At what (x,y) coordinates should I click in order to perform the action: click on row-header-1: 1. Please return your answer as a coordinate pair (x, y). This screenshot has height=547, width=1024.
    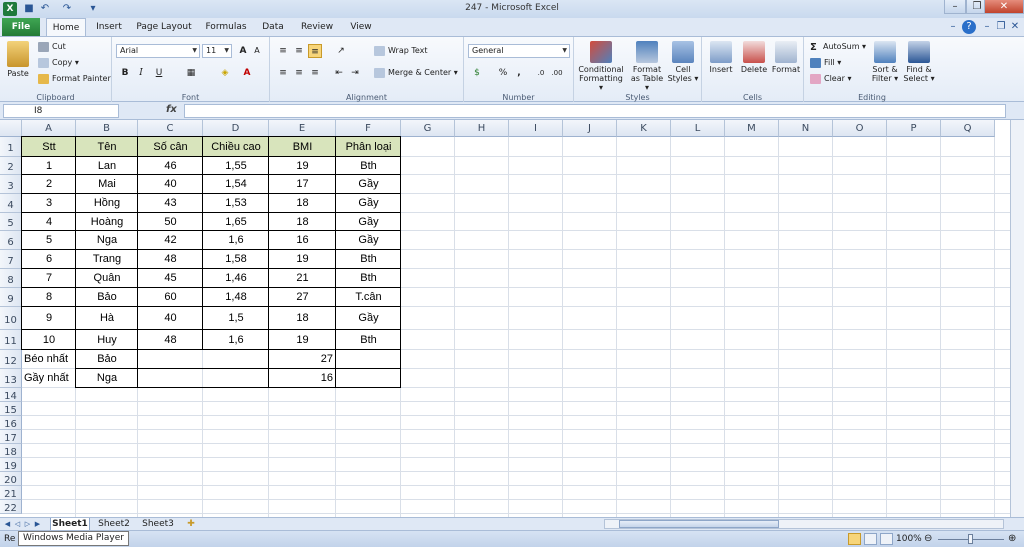
    Looking at the image, I should click on (11, 147).